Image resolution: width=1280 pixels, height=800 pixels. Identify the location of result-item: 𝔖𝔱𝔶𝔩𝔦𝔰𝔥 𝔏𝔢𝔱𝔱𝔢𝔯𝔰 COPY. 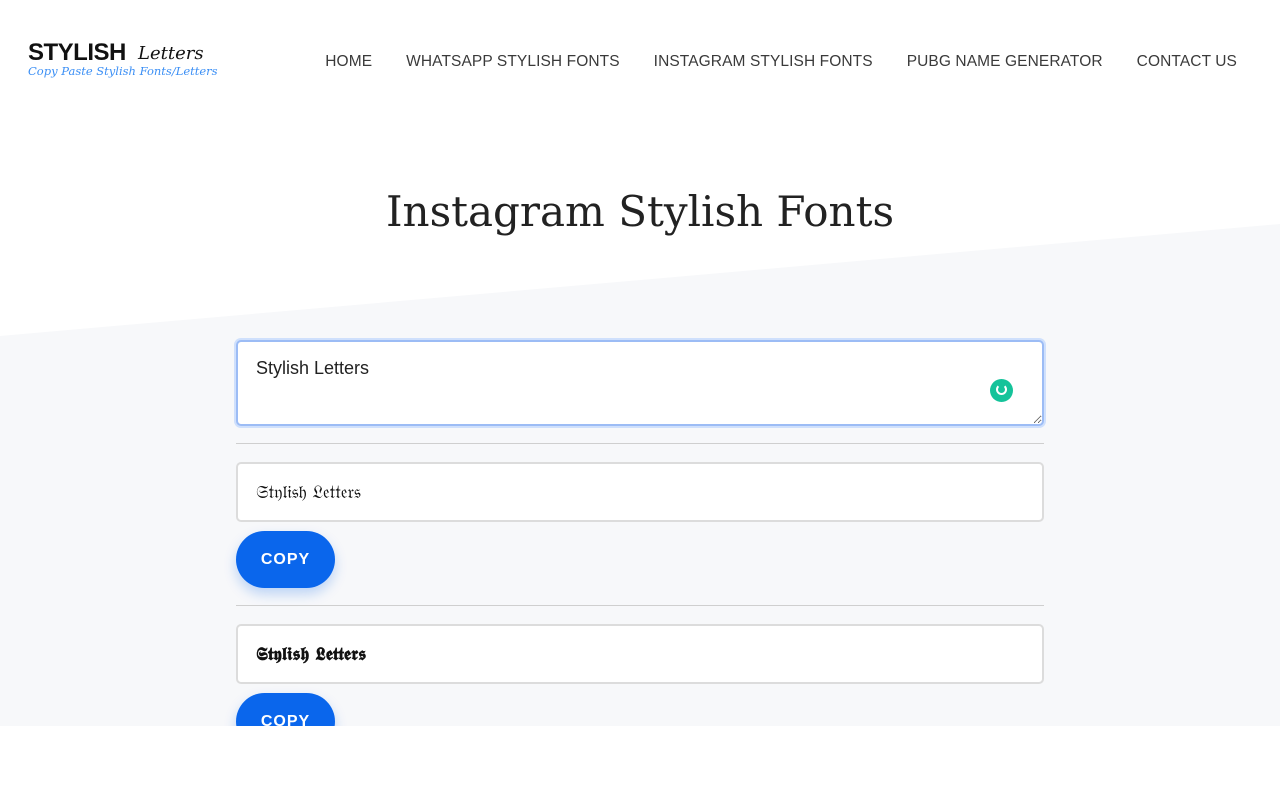
(640, 525).